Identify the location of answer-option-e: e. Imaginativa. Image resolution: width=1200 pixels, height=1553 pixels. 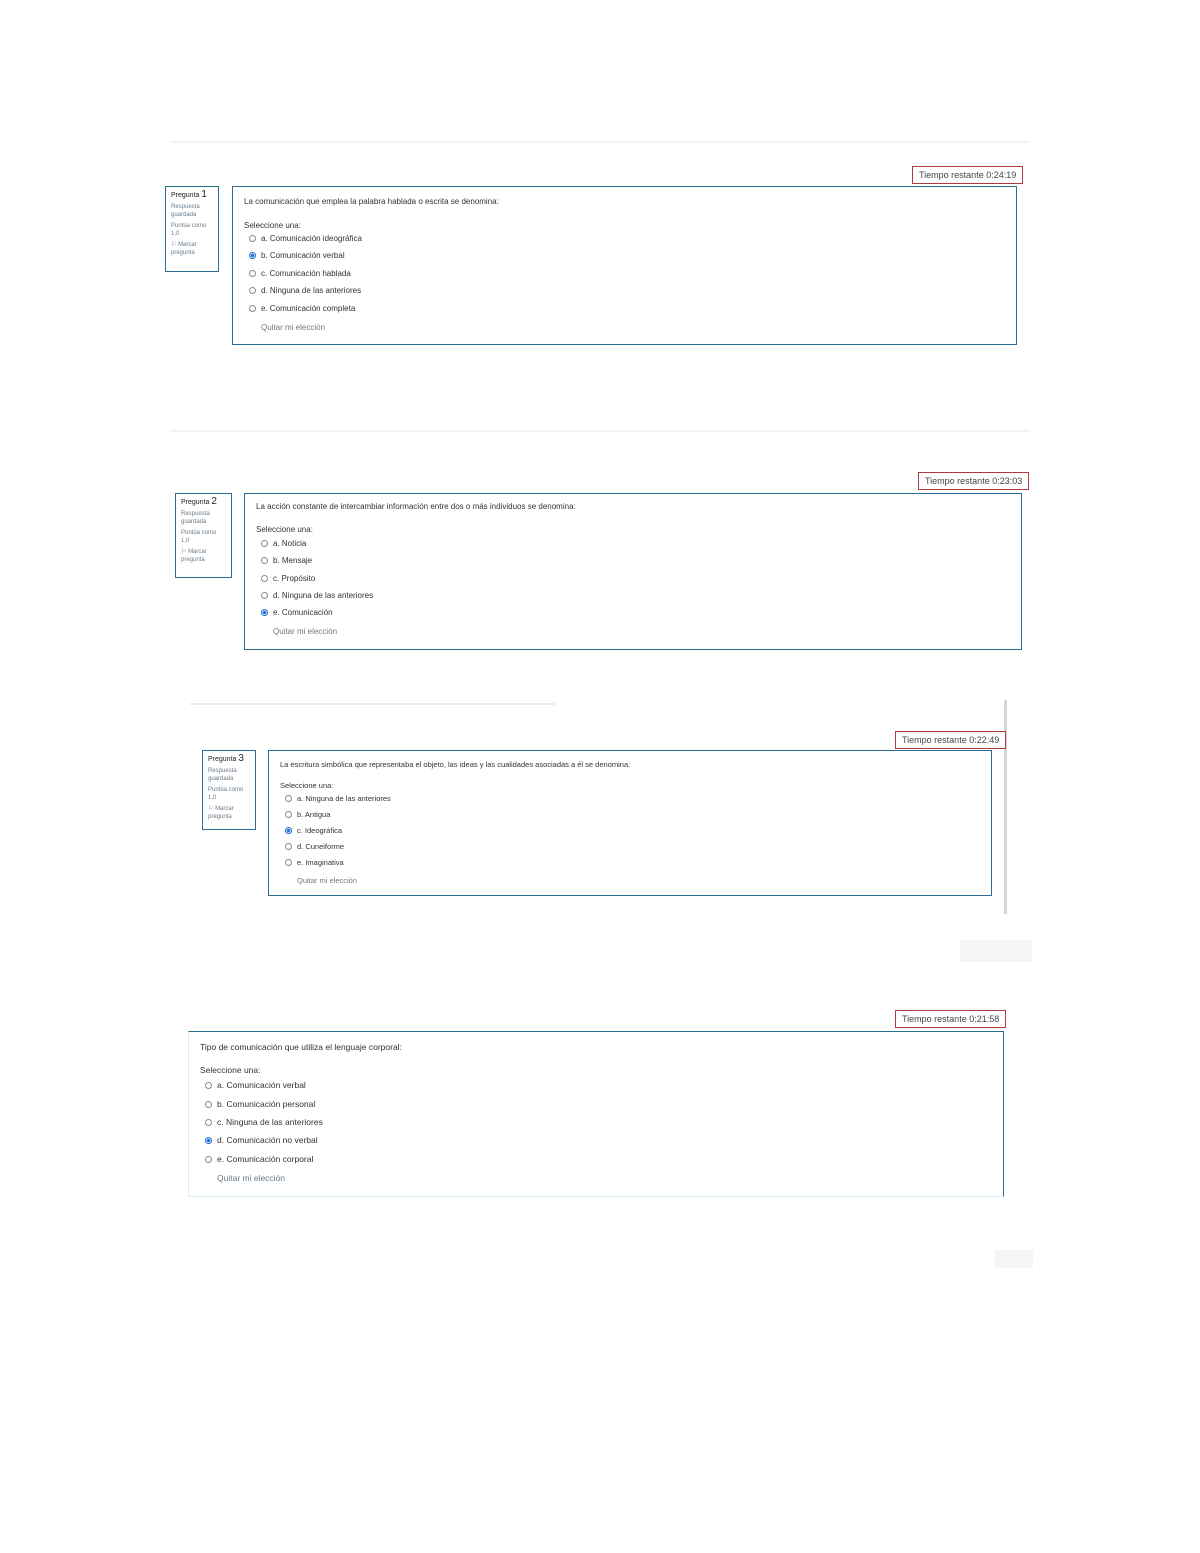
(314, 862).